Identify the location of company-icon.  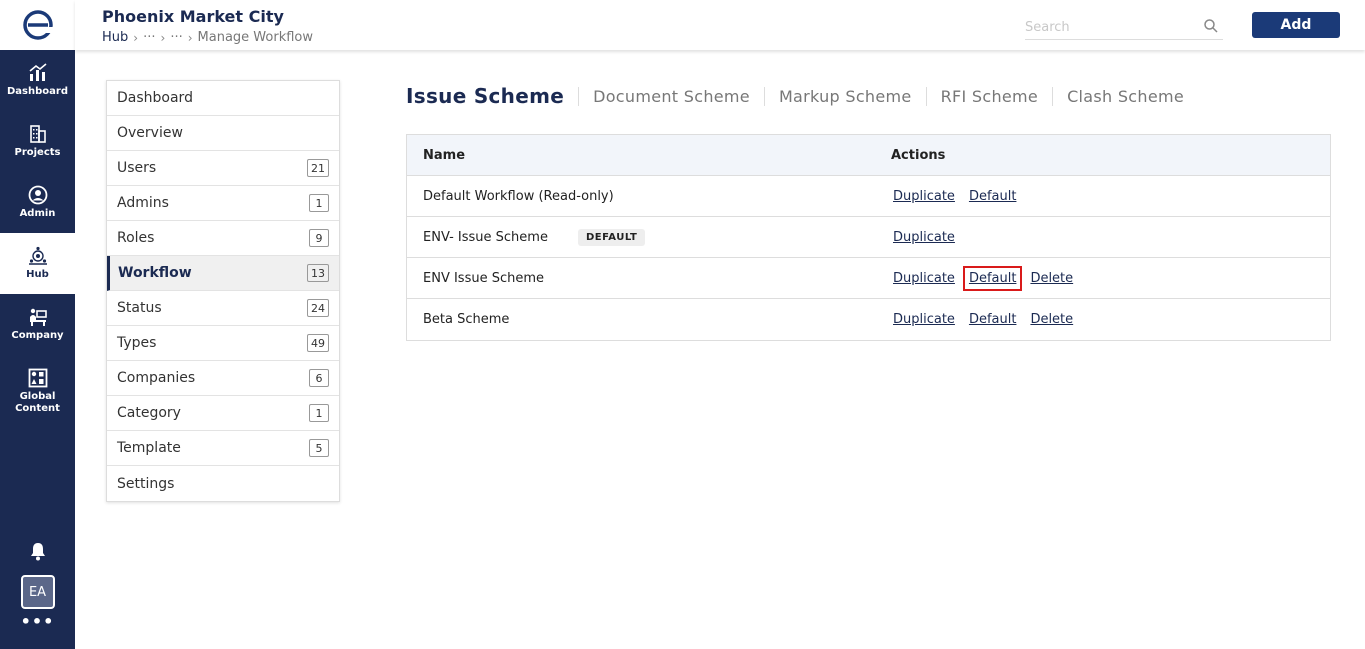
(38, 317).